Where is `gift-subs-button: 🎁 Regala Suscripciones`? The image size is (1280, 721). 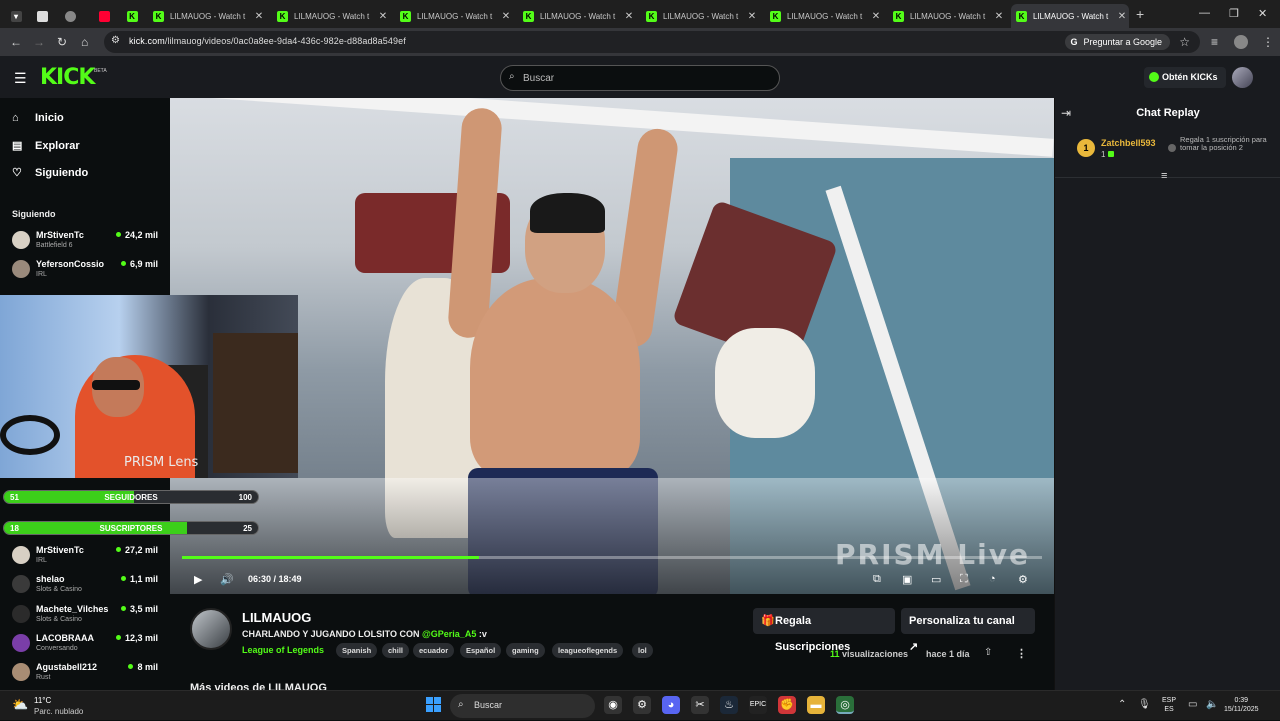 gift-subs-button: 🎁 Regala Suscripciones is located at coordinates (824, 630).